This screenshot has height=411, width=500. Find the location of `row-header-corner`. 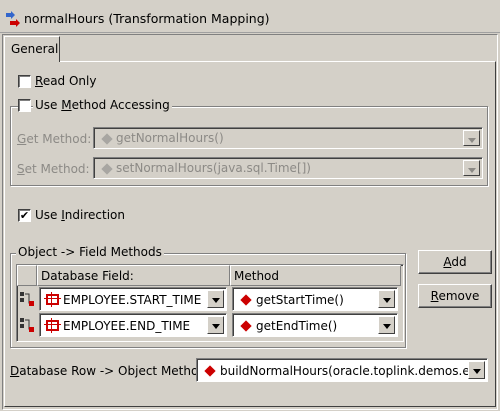

row-header-corner is located at coordinates (27, 275).